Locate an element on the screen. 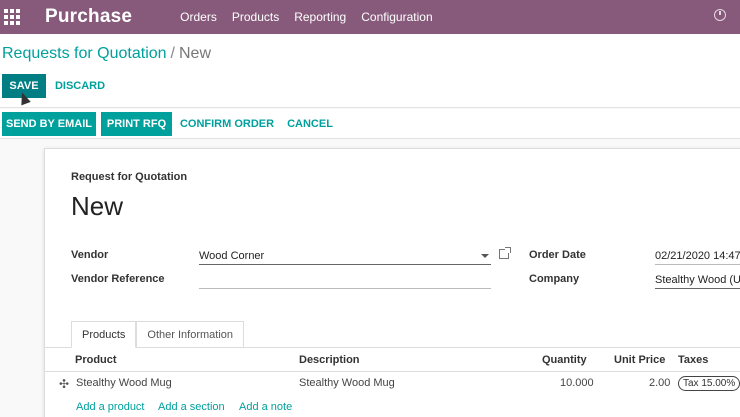  notebook-tabs: Products Other Information is located at coordinates (158, 334).